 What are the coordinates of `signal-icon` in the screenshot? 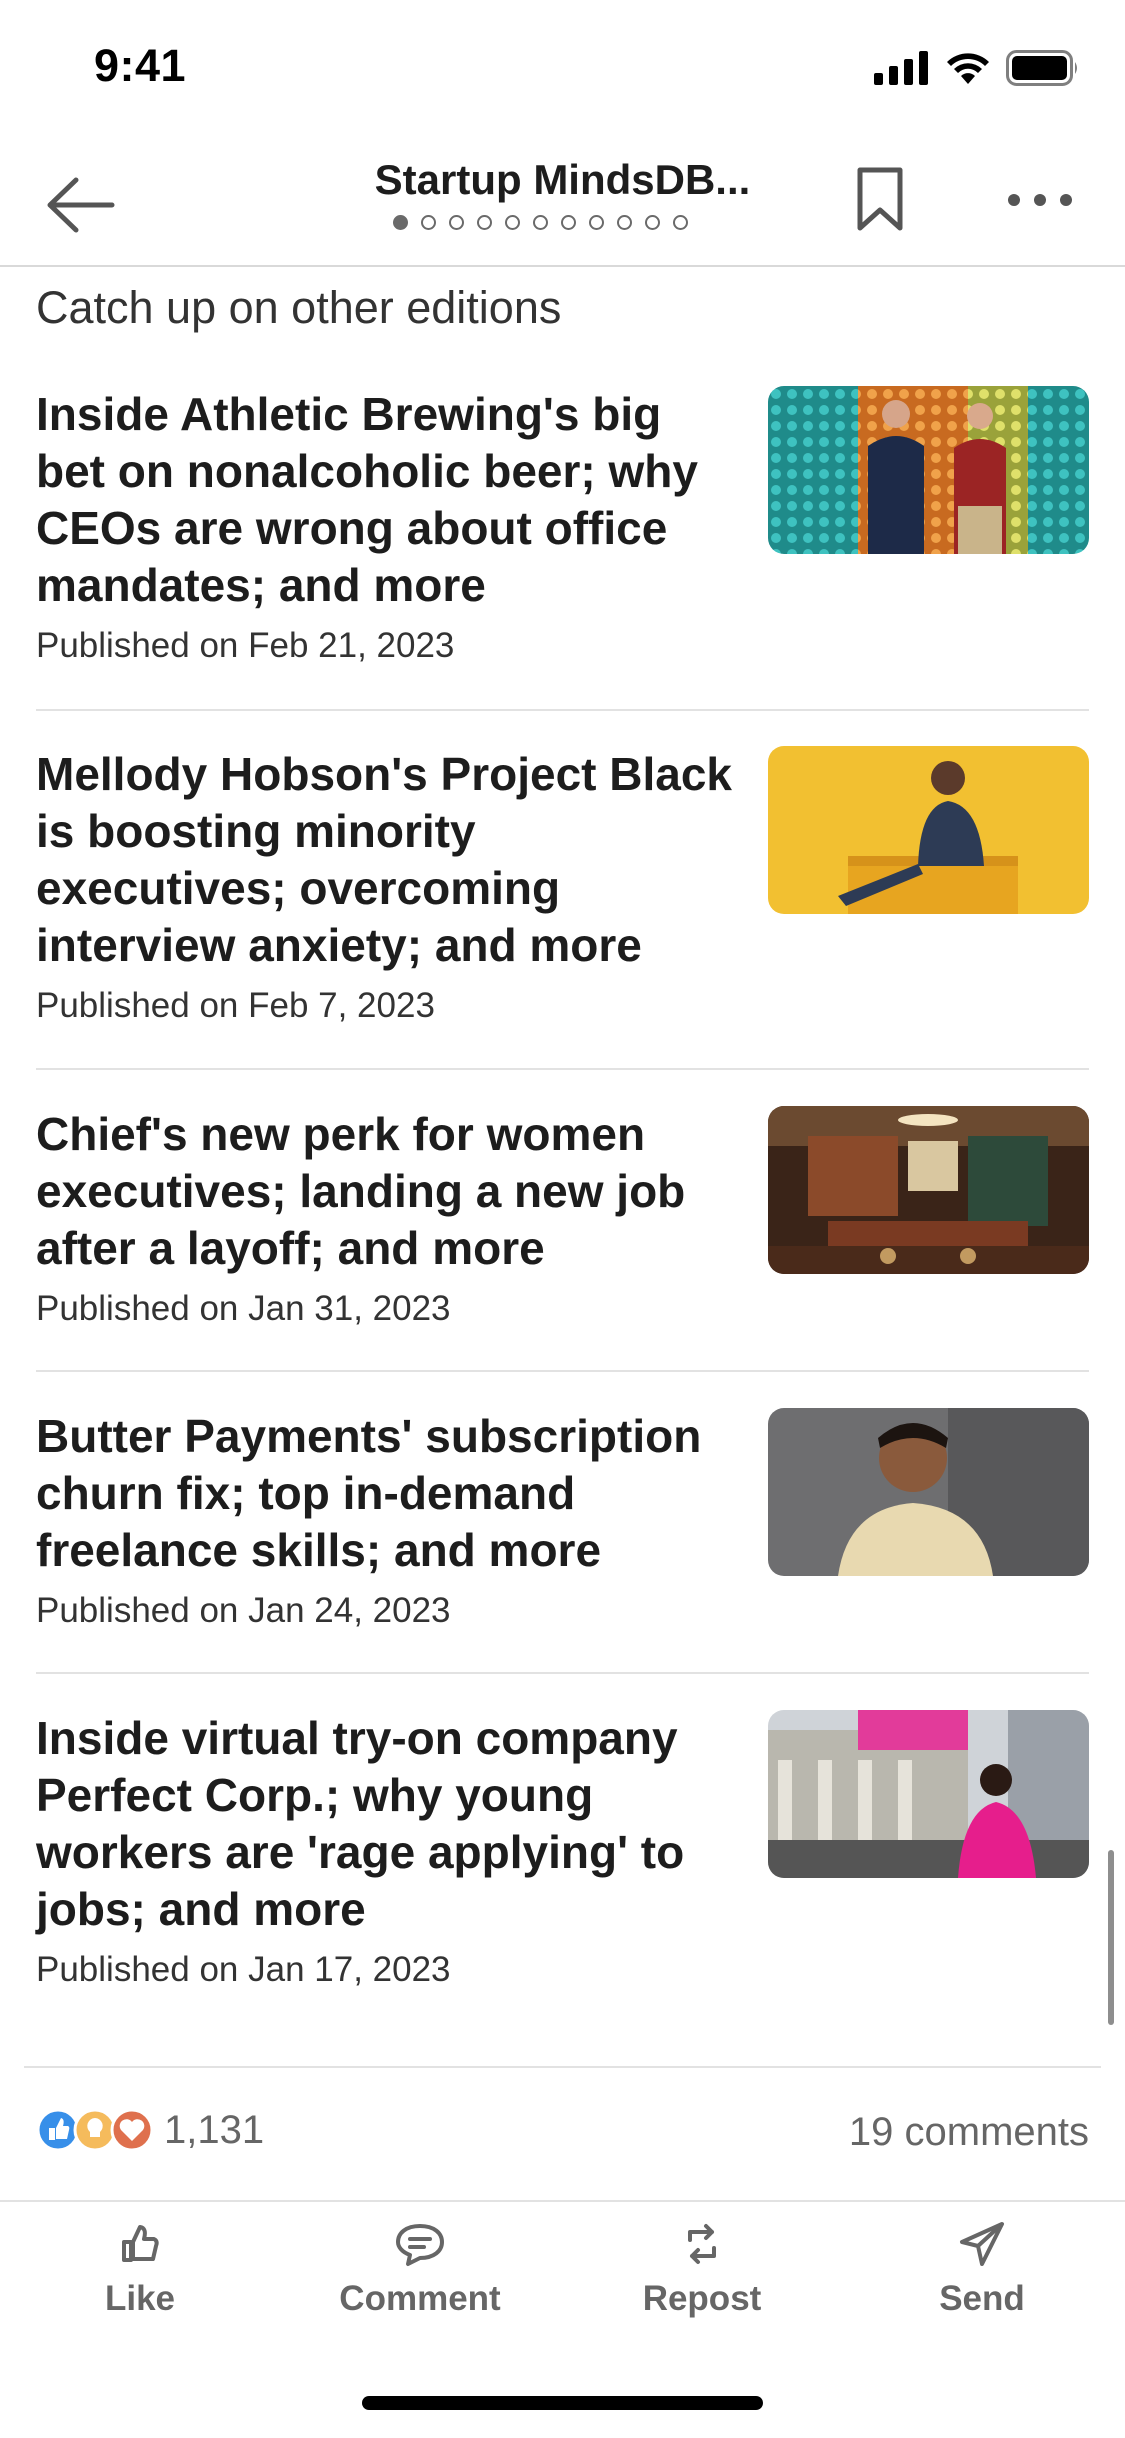 It's located at (901, 68).